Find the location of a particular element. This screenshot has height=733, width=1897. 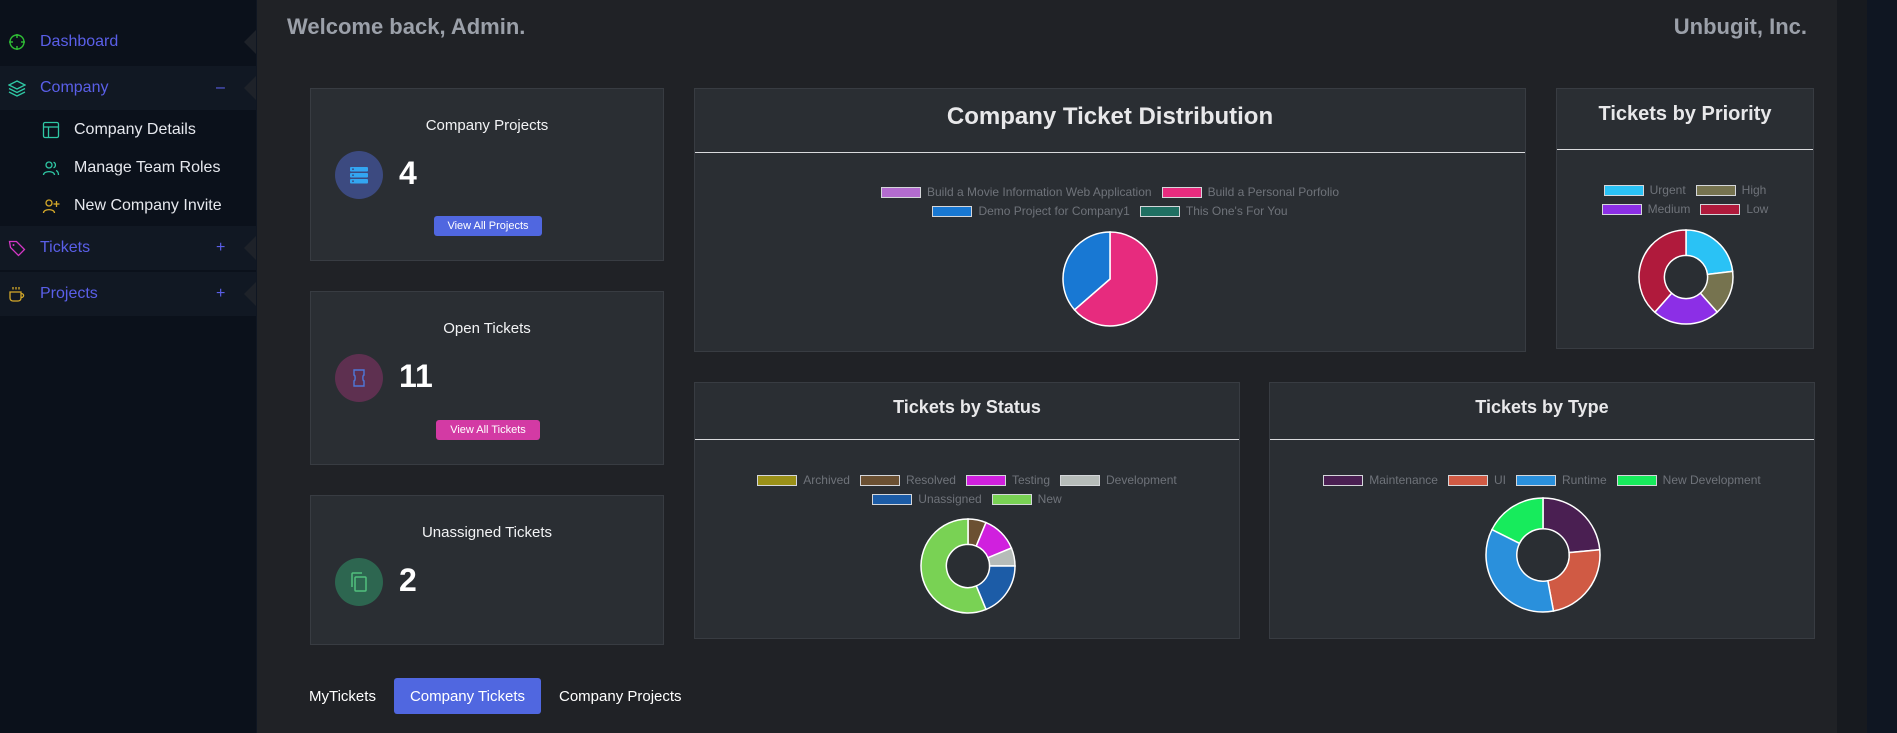

view-all-tickets-button: View All Tickets is located at coordinates (488, 430).